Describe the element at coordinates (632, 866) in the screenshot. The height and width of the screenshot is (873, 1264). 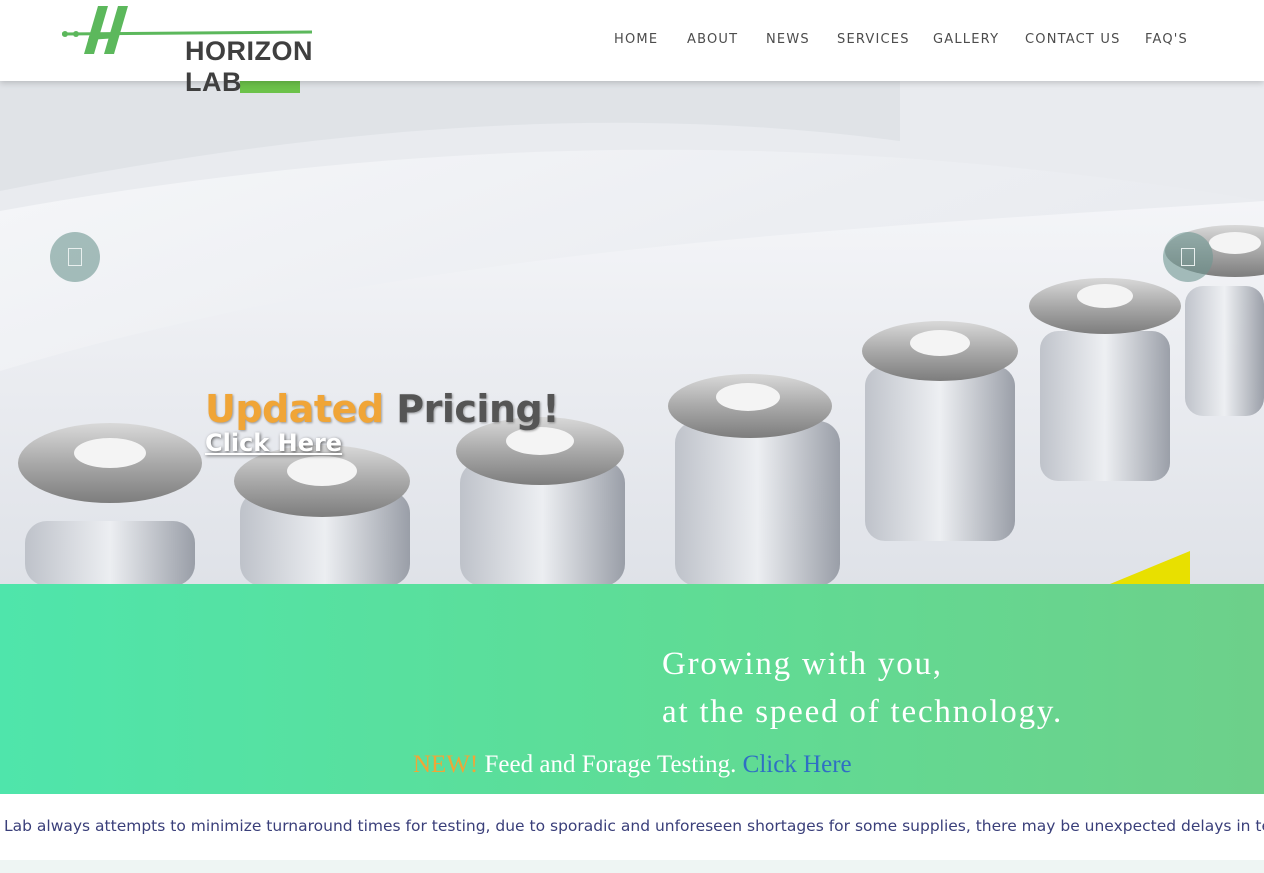
I see `page-bottom-strip` at that location.